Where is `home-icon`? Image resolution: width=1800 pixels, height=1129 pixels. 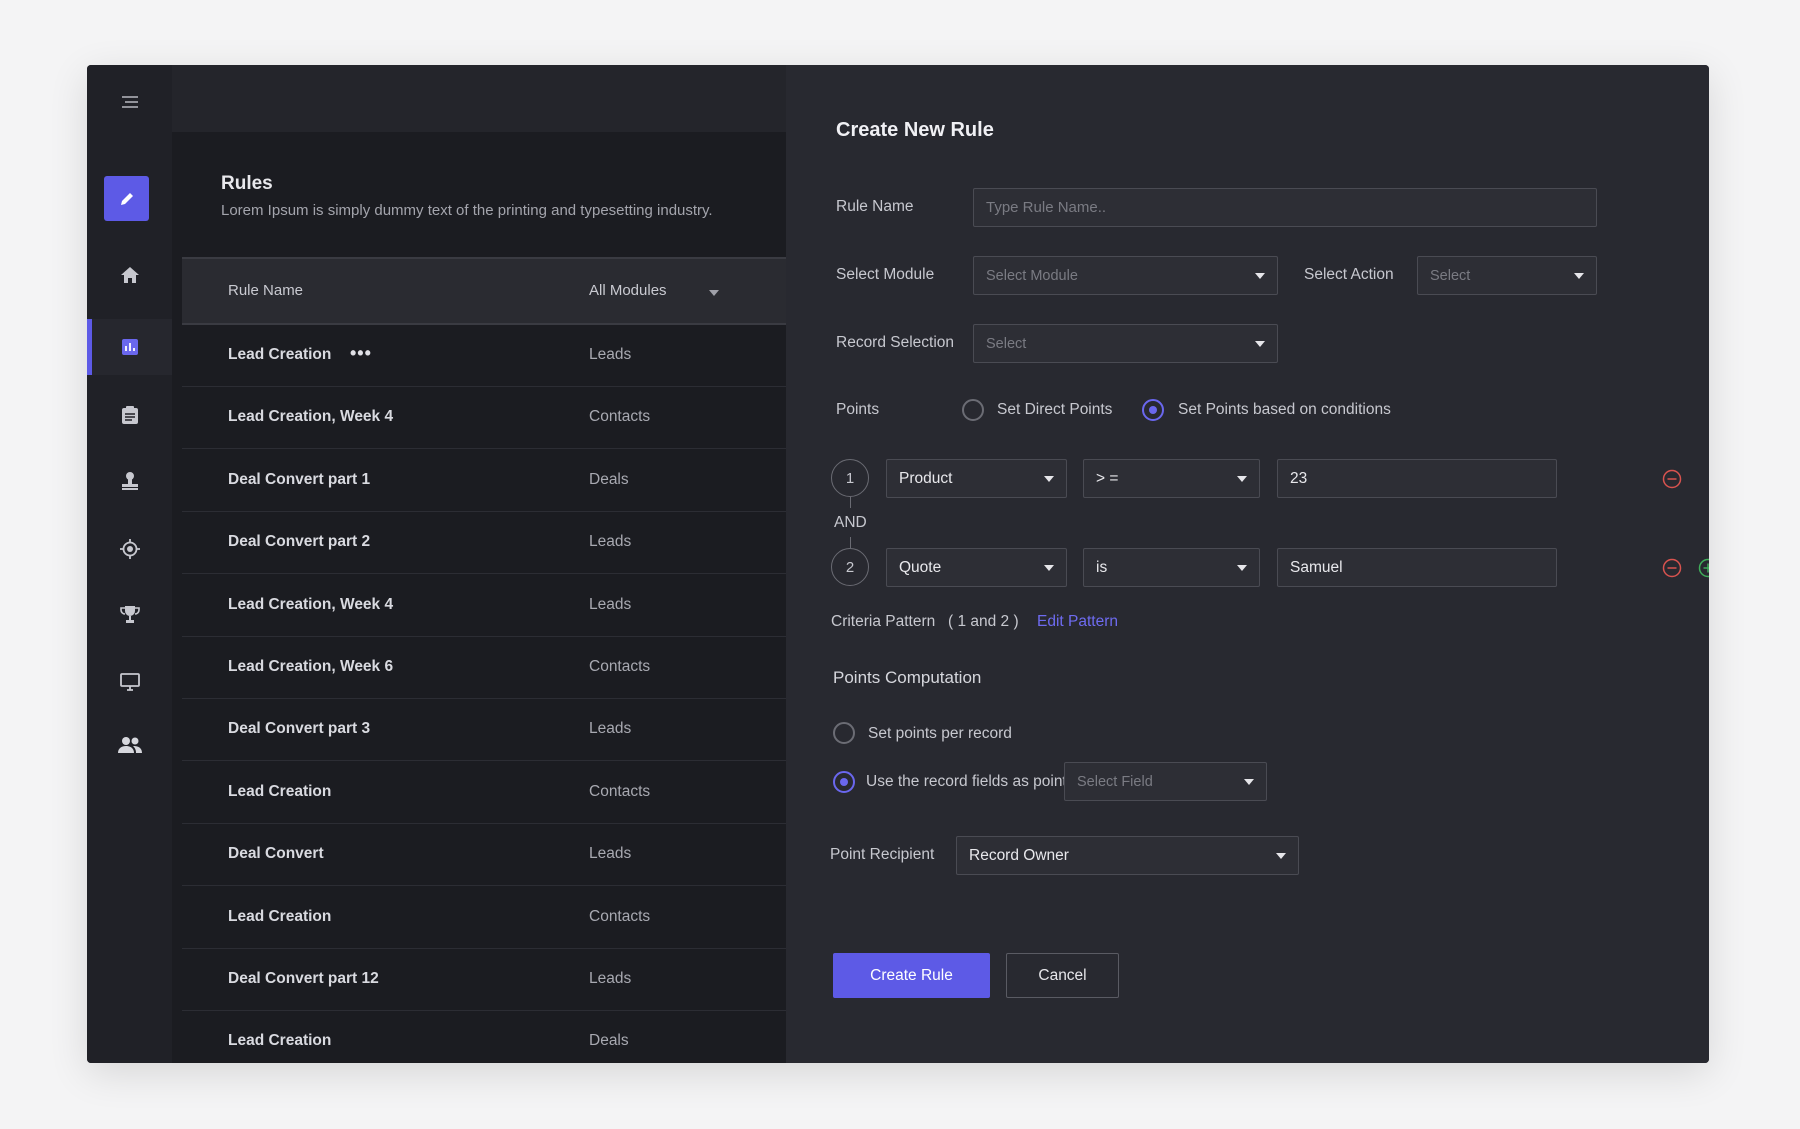 home-icon is located at coordinates (129, 275).